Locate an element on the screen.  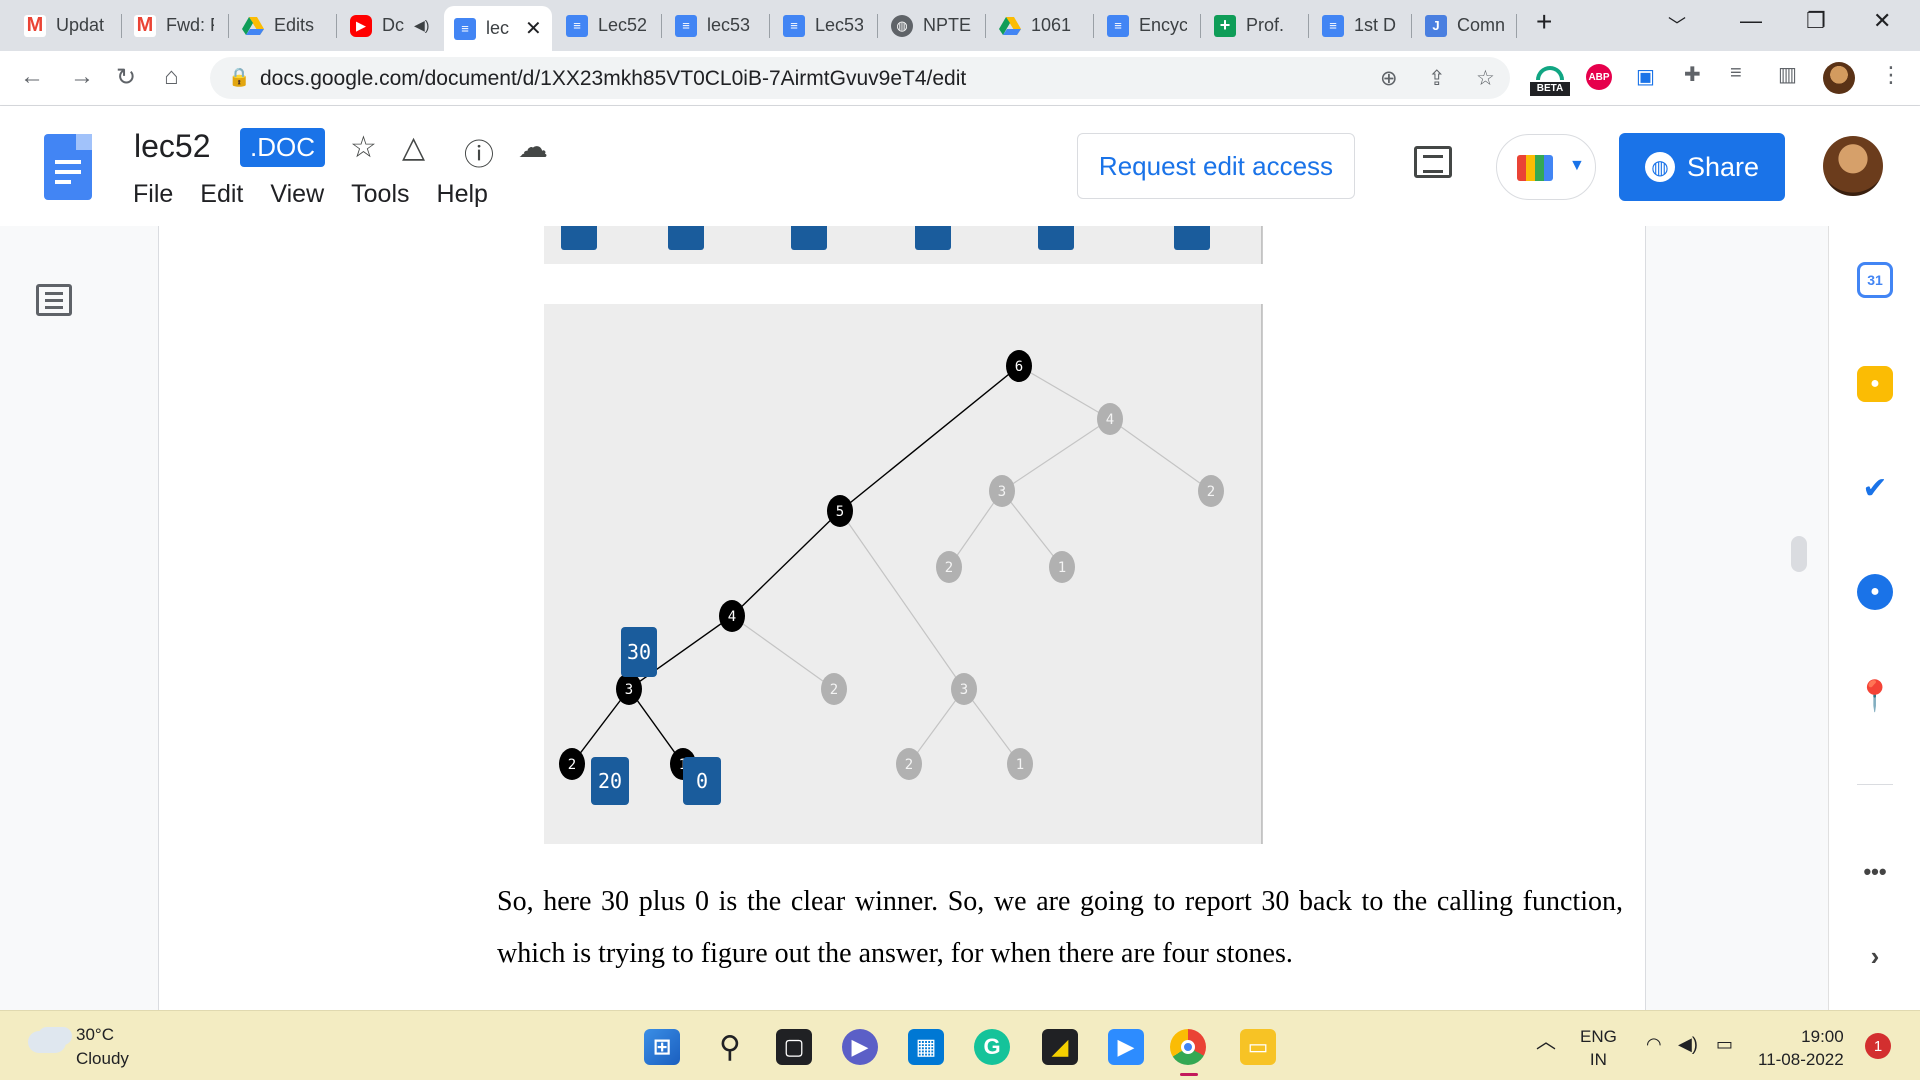
tab-8: ◍ NPTE is located at coordinates (931, 25).